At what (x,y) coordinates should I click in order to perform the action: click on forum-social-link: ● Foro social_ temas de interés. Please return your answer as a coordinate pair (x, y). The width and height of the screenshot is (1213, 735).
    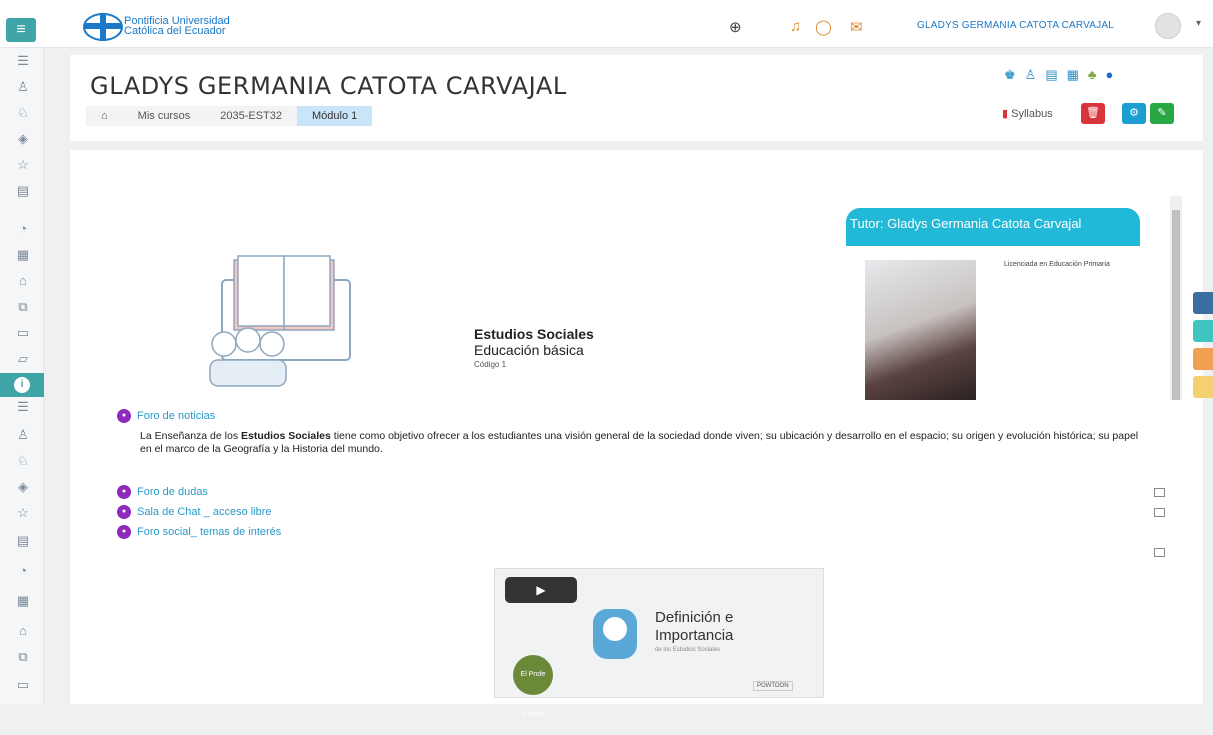
    Looking at the image, I should click on (199, 532).